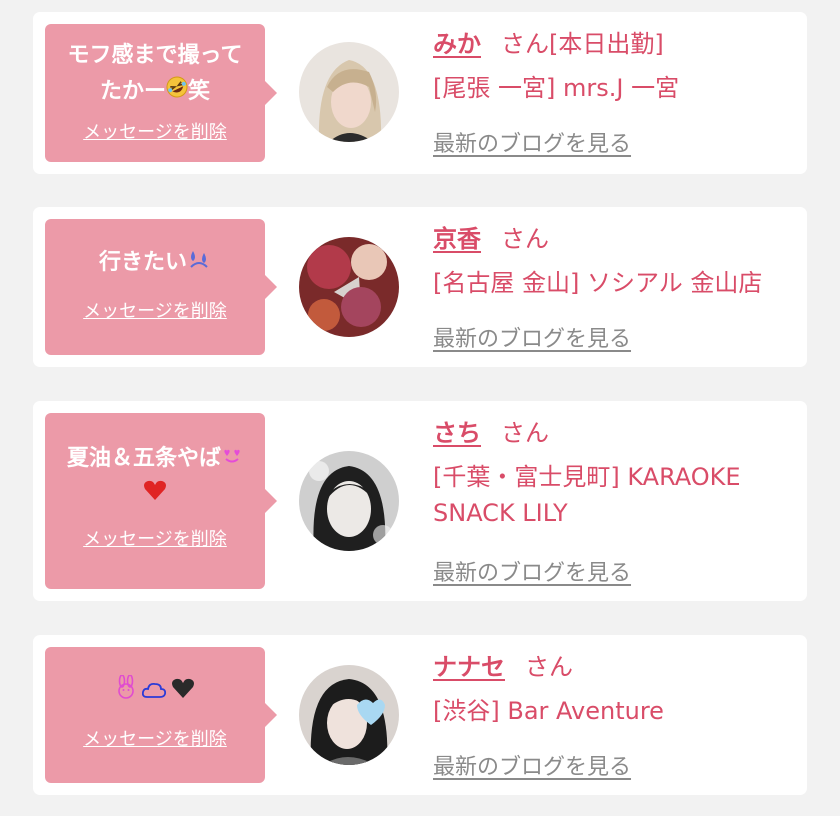  I want to click on shop-info: [尾張 一宮] mrs.J 一宮, so click(556, 88).